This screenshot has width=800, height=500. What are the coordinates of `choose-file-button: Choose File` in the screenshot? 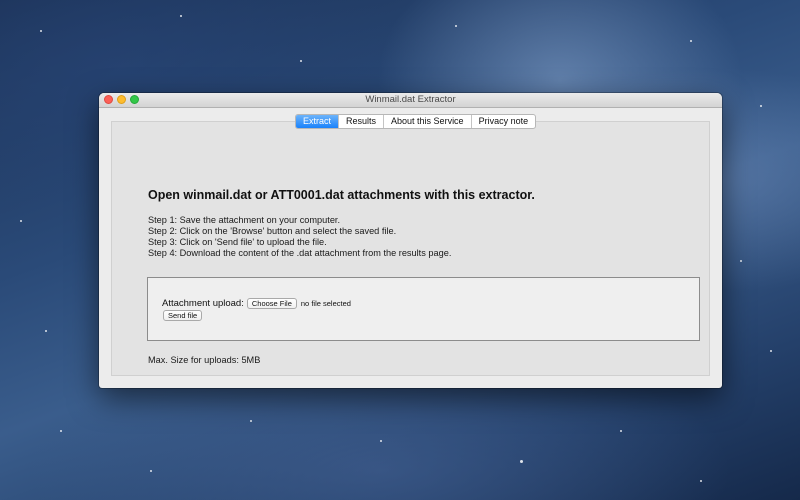 It's located at (271, 303).